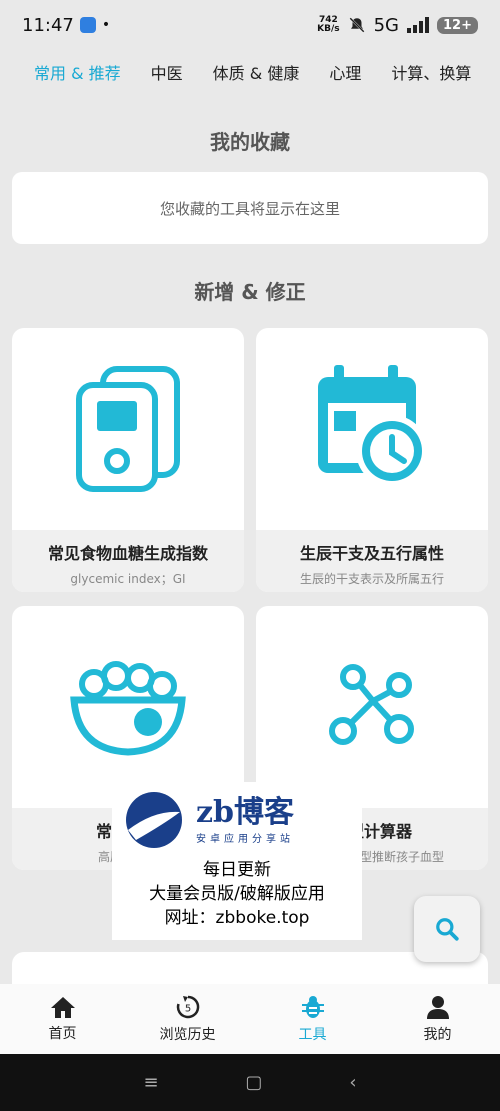 The height and width of the screenshot is (1111, 500). I want to click on network-type: 5G, so click(386, 25).